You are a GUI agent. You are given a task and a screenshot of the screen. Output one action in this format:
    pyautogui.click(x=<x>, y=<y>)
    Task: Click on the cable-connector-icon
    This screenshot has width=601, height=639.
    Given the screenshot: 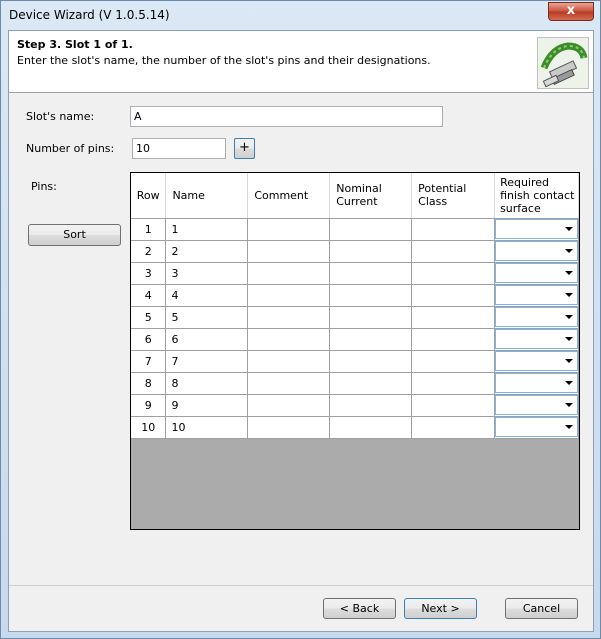 What is the action you would take?
    pyautogui.click(x=563, y=63)
    